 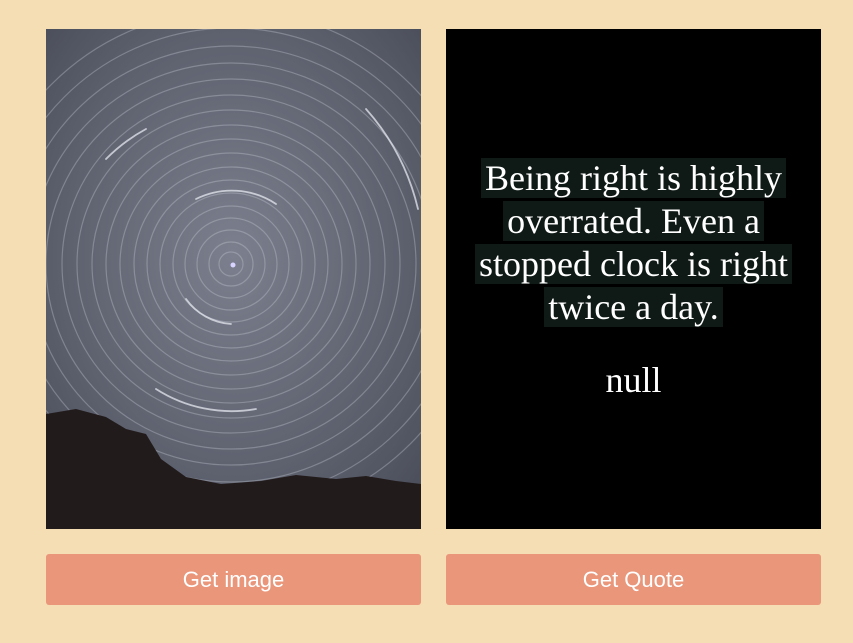 What do you see at coordinates (633, 579) in the screenshot?
I see `get-quote-button: Get Quote` at bounding box center [633, 579].